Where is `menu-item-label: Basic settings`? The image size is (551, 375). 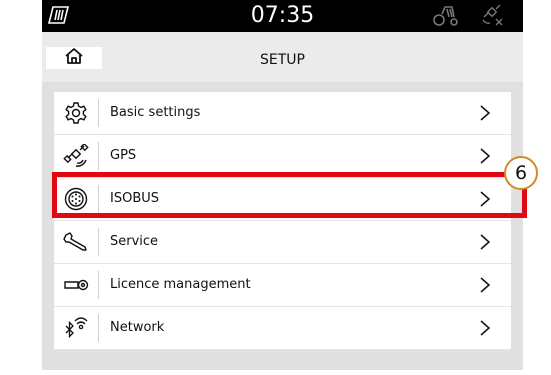 menu-item-label: Basic settings is located at coordinates (155, 112).